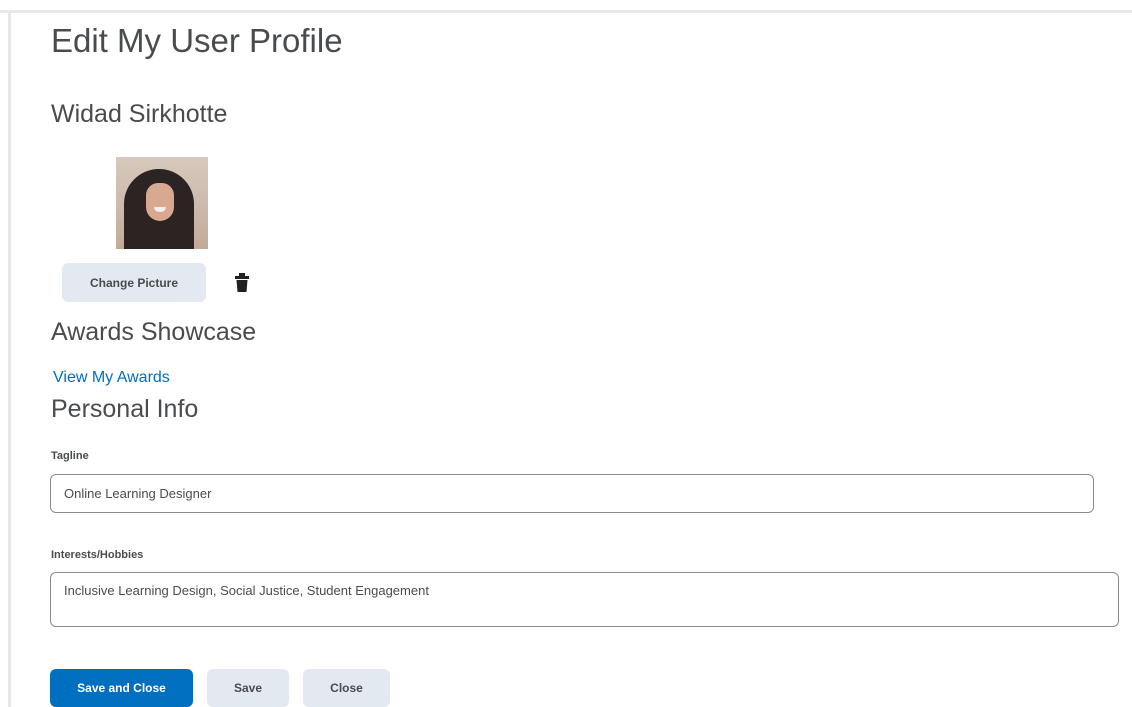  Describe the element at coordinates (121, 688) in the screenshot. I see `save-and-close-button: Save and Close` at that location.